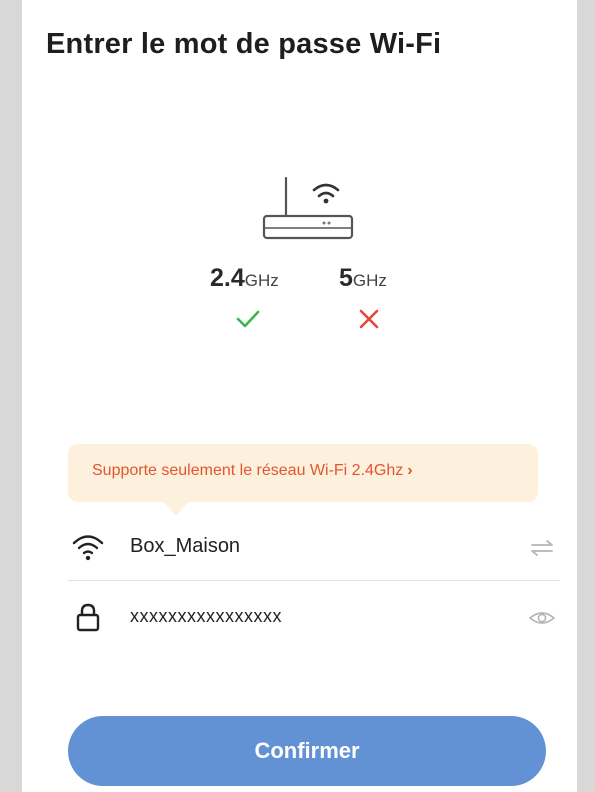 The width and height of the screenshot is (595, 792). Describe the element at coordinates (244, 44) in the screenshot. I see `page-title: Entrer le mot de passe Wi-Fi` at that location.